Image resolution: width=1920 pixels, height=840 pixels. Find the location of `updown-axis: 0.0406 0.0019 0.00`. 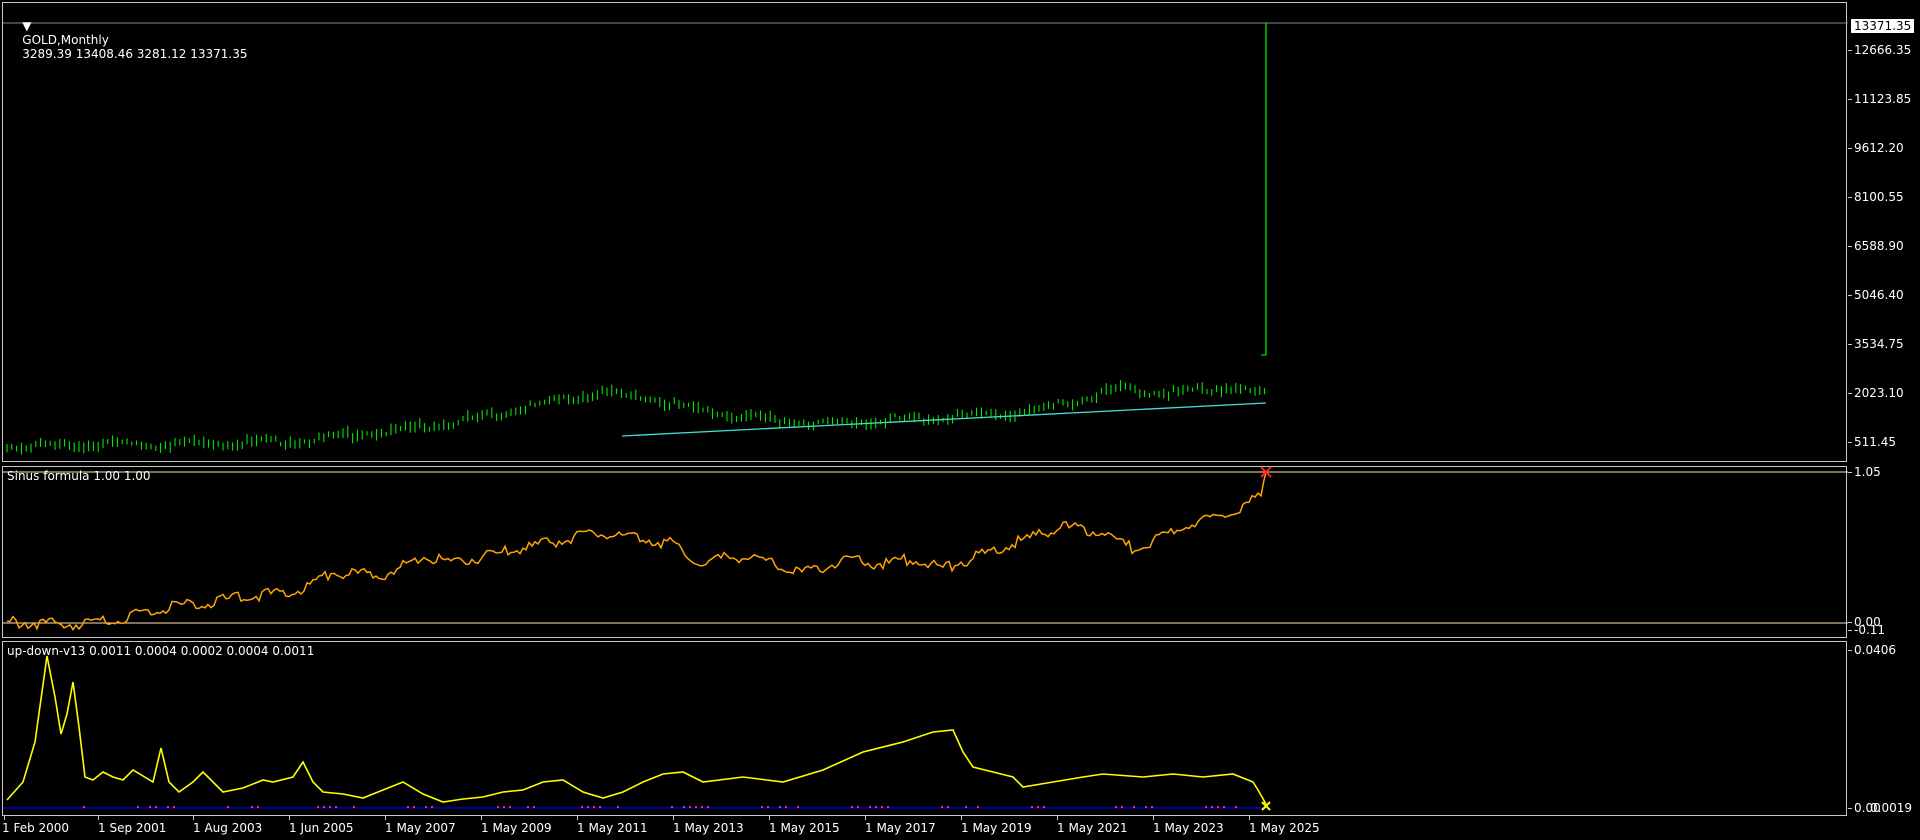

updown-axis: 0.0406 0.0019 0.00 is located at coordinates (1884, 728).